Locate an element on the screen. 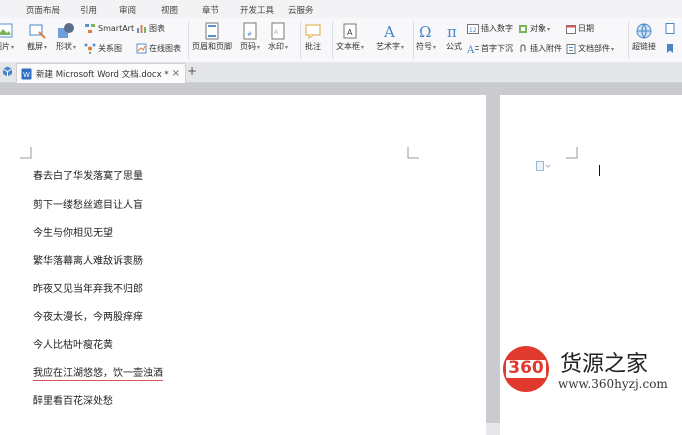  doc-part-icon is located at coordinates (571, 48).